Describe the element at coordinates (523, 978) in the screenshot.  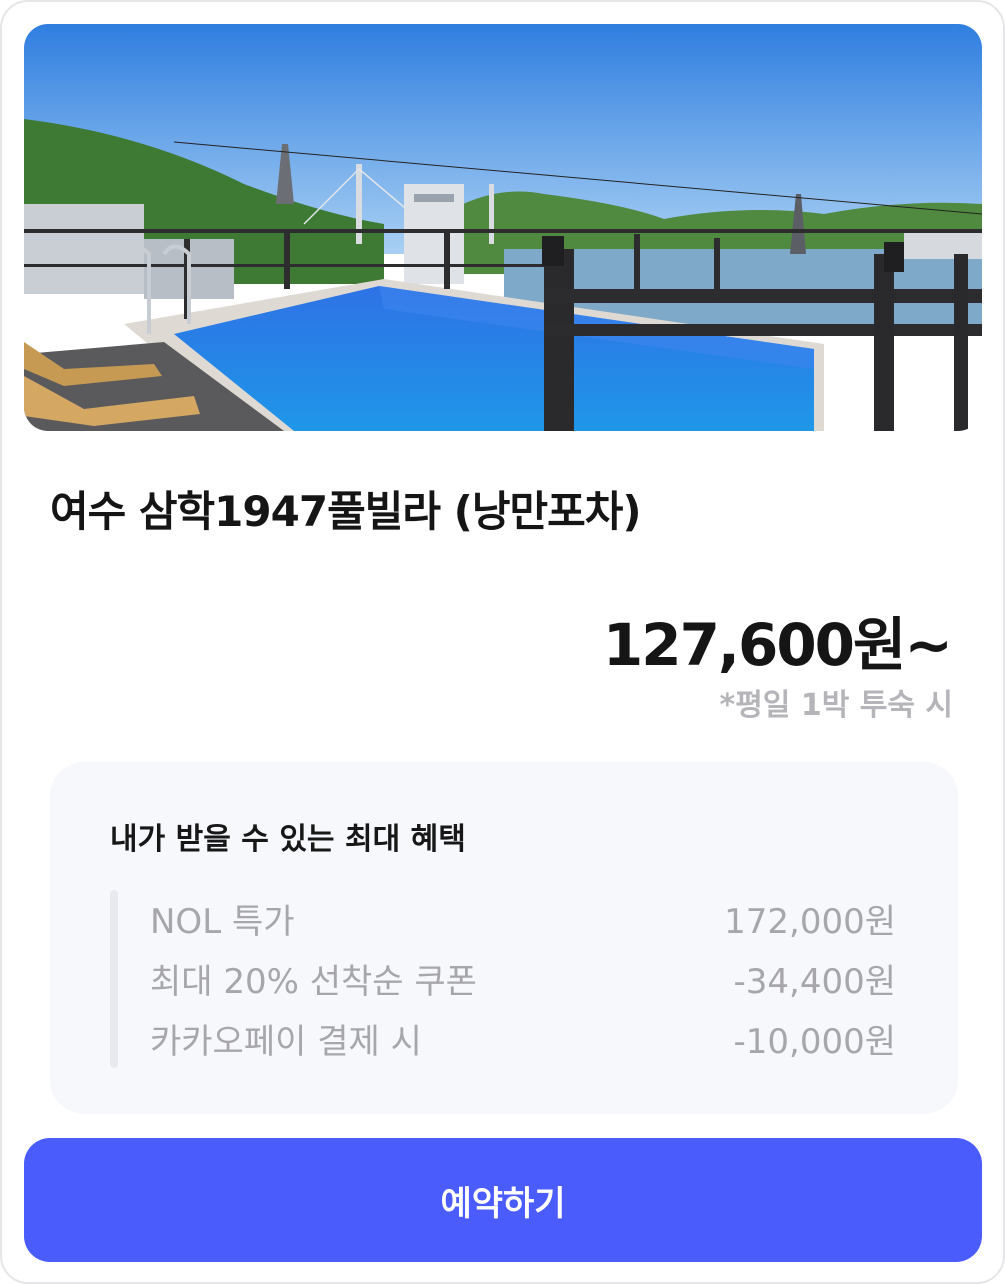
I see `benefit-row-coupon: 최대 20% 선착순 쿠폰 -34,400원` at that location.